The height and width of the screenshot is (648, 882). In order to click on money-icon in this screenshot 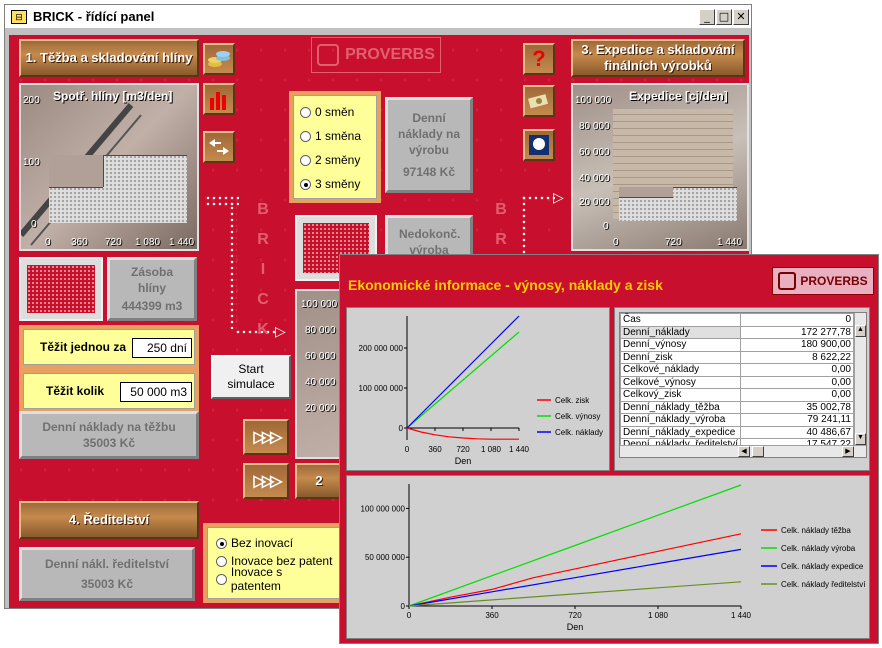, I will do `click(539, 101)`.